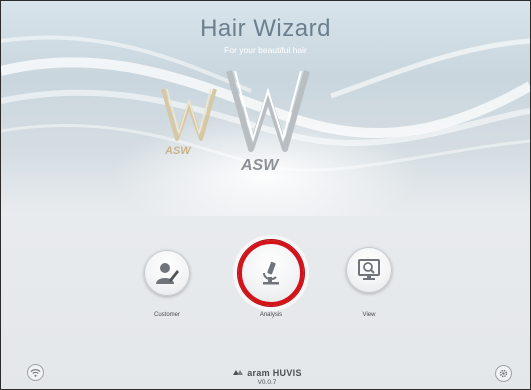  I want to click on app-subtitle: For your beautiful hair, so click(265, 50).